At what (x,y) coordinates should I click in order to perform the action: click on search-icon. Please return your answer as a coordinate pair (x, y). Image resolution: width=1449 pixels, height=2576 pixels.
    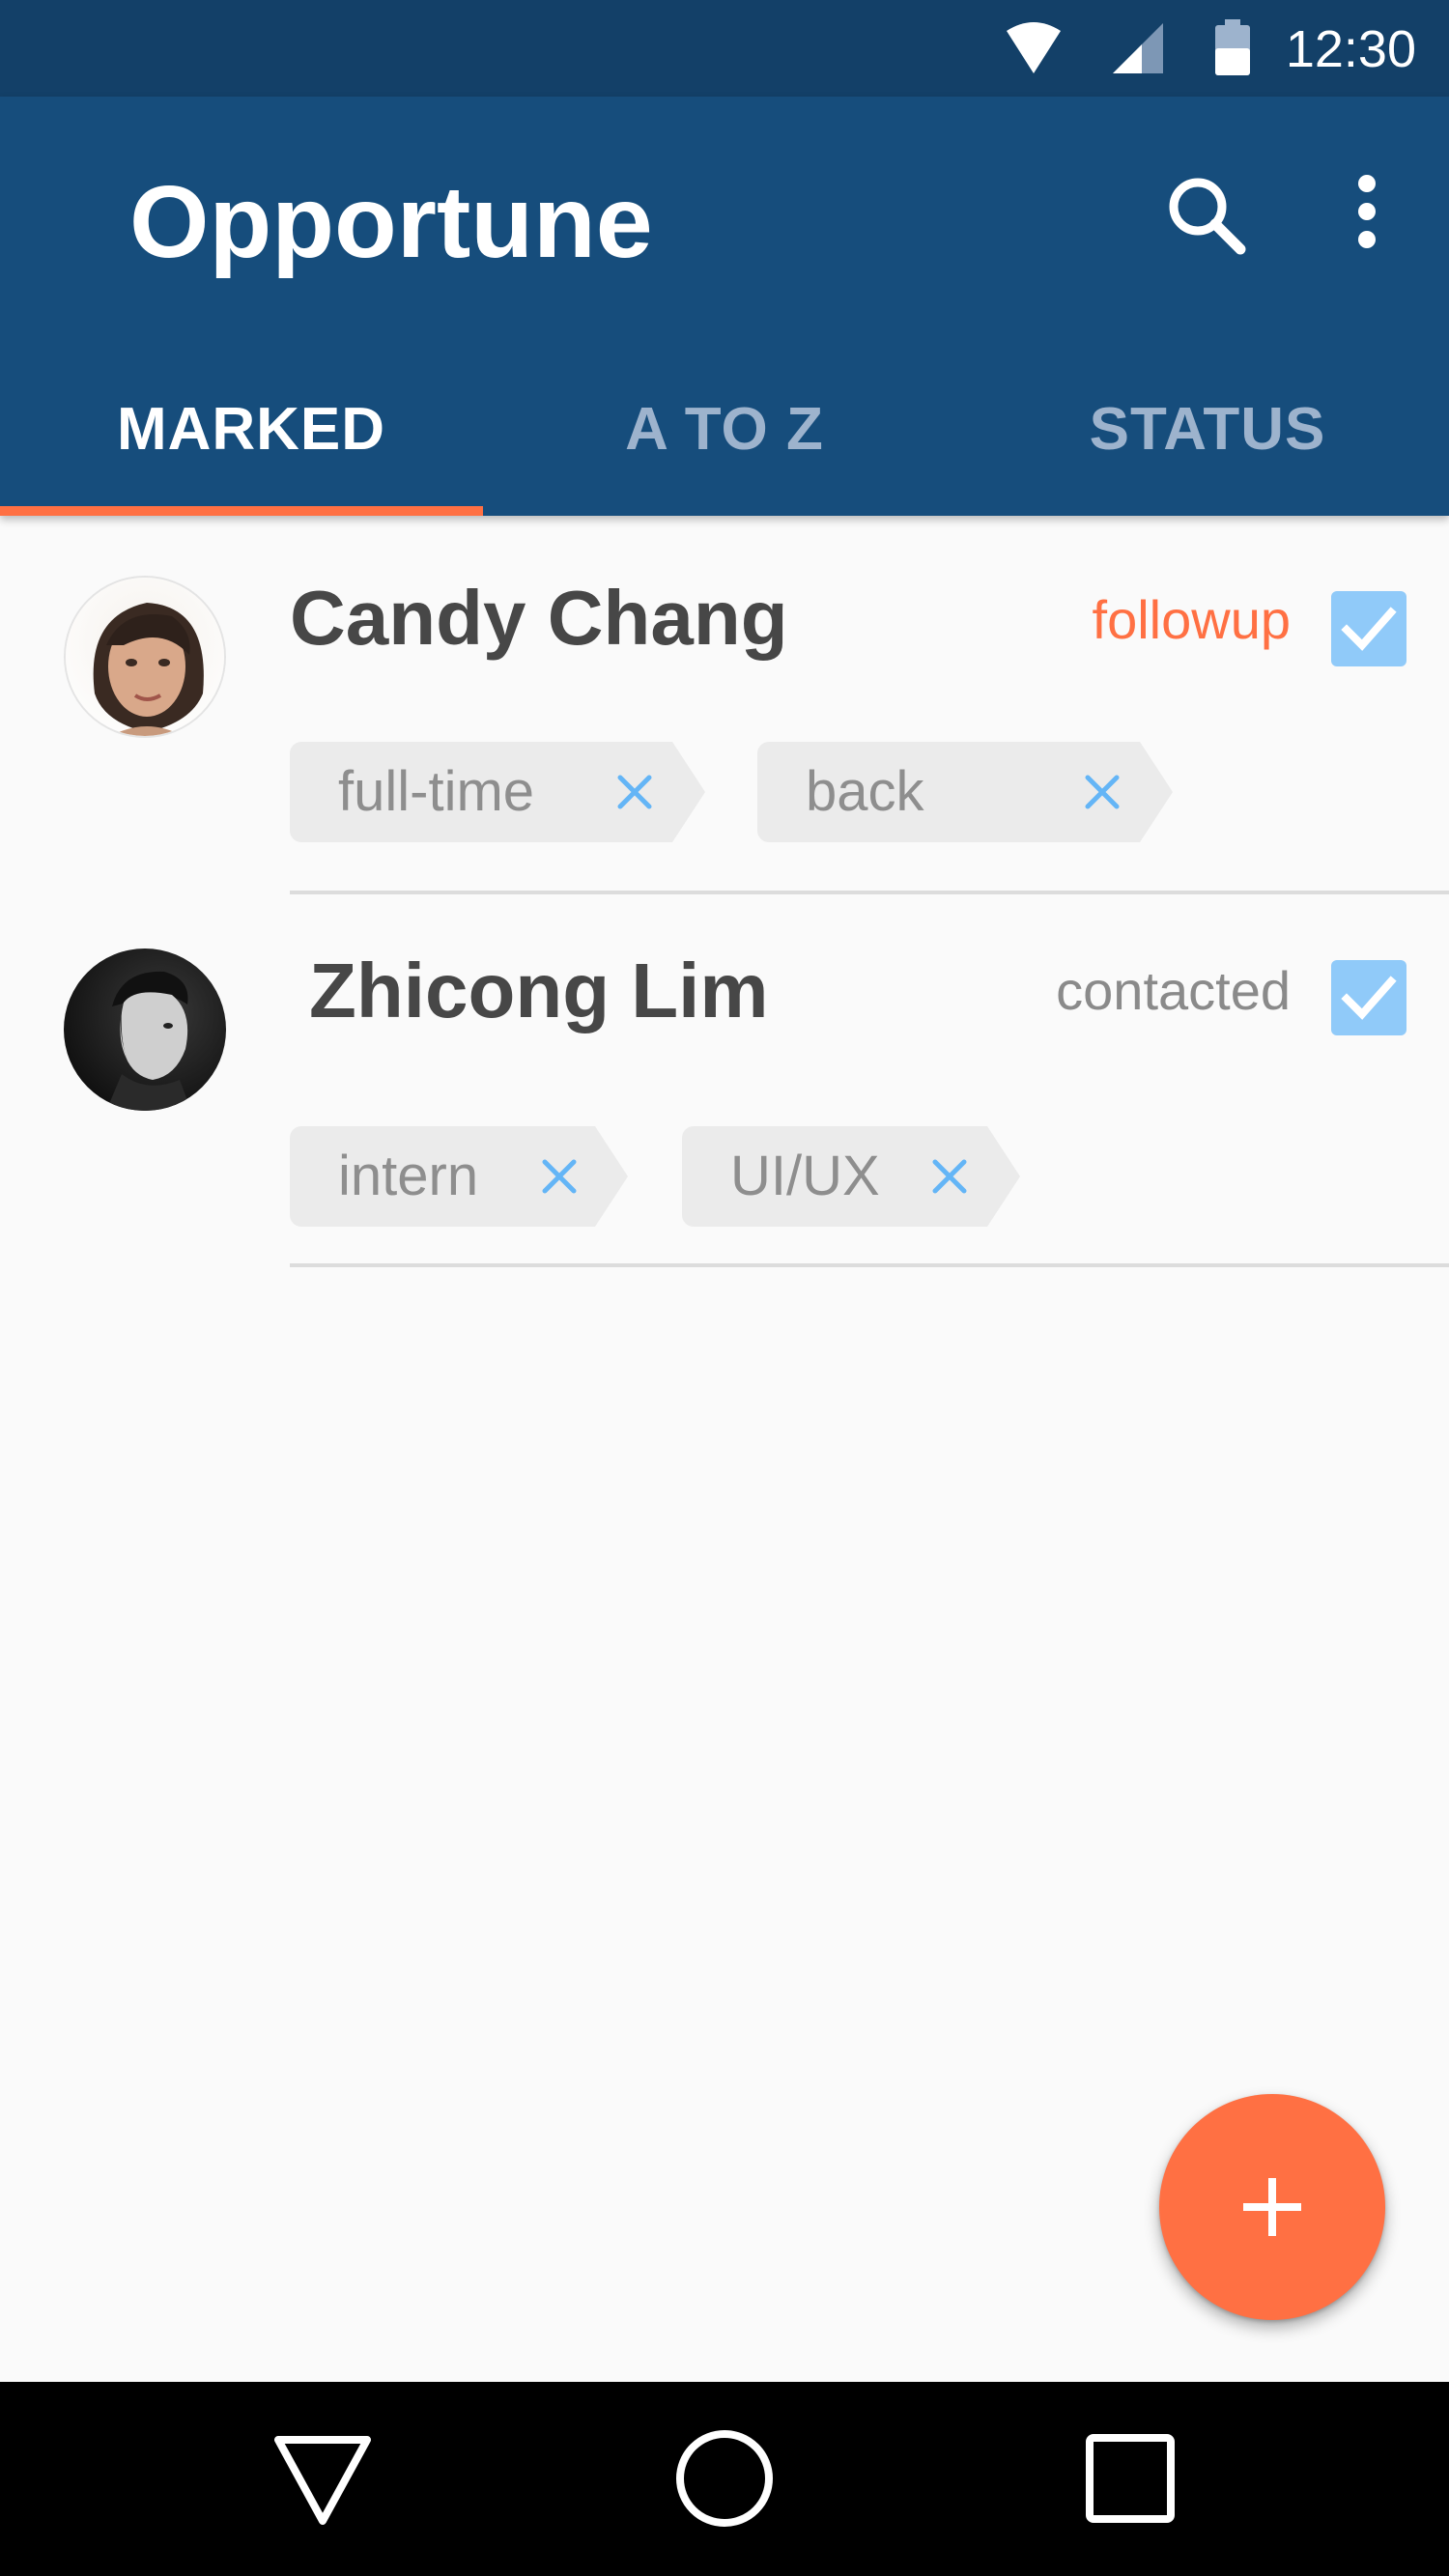
    Looking at the image, I should click on (1207, 216).